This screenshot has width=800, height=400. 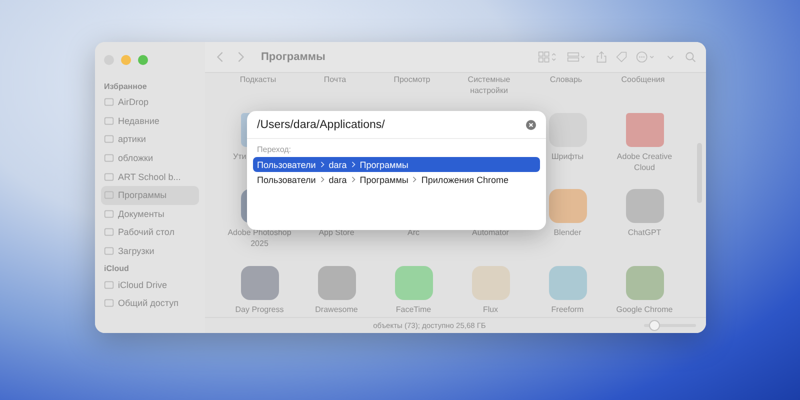 What do you see at coordinates (414, 309) in the screenshot?
I see `app-label: FaceTime` at bounding box center [414, 309].